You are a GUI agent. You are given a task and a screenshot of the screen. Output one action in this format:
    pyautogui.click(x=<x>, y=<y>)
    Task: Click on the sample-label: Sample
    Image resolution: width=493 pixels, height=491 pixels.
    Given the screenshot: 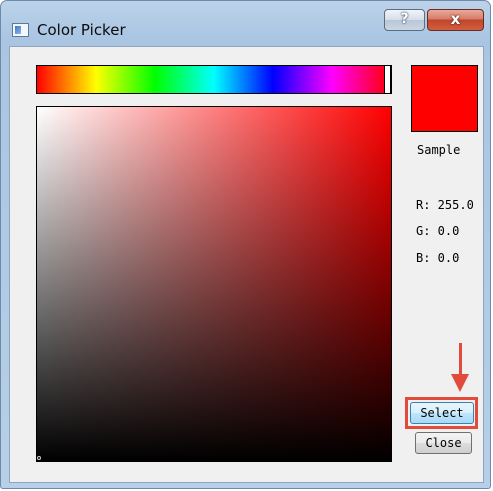 What is the action you would take?
    pyautogui.click(x=439, y=150)
    